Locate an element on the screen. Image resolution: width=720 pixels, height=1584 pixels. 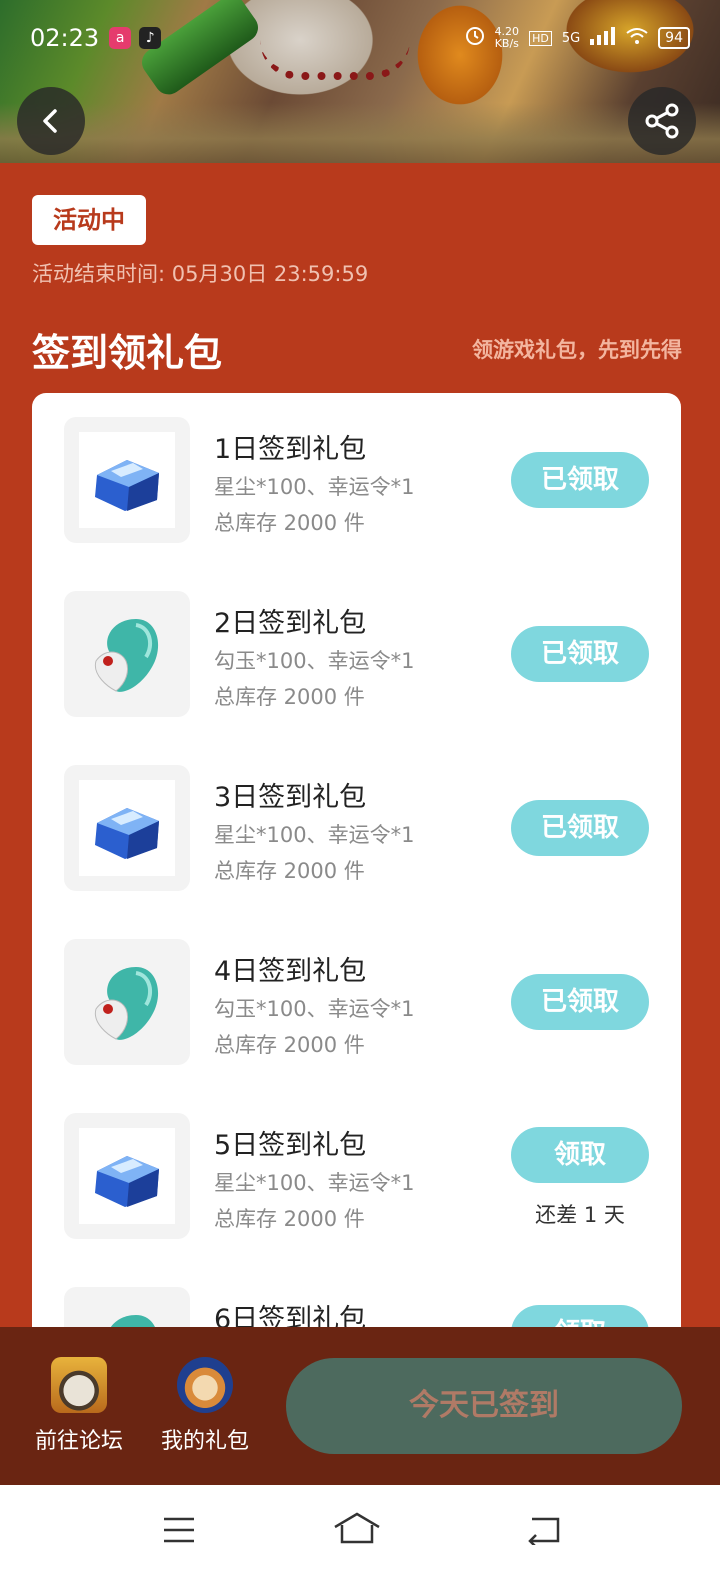
net-speed: 4.20 KB/s is located at coordinates (507, 38).